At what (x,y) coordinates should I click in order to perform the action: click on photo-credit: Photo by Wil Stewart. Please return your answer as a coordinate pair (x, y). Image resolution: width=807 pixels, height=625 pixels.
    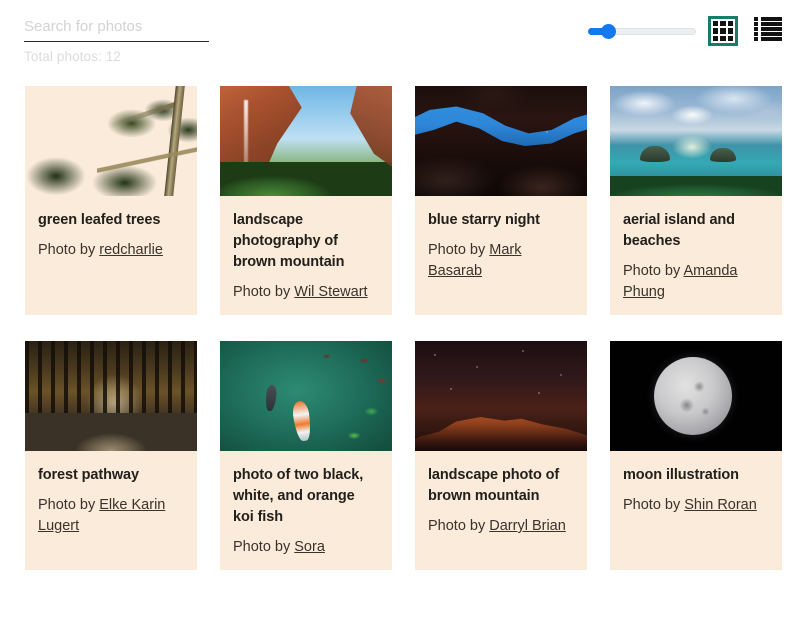
    Looking at the image, I should click on (306, 292).